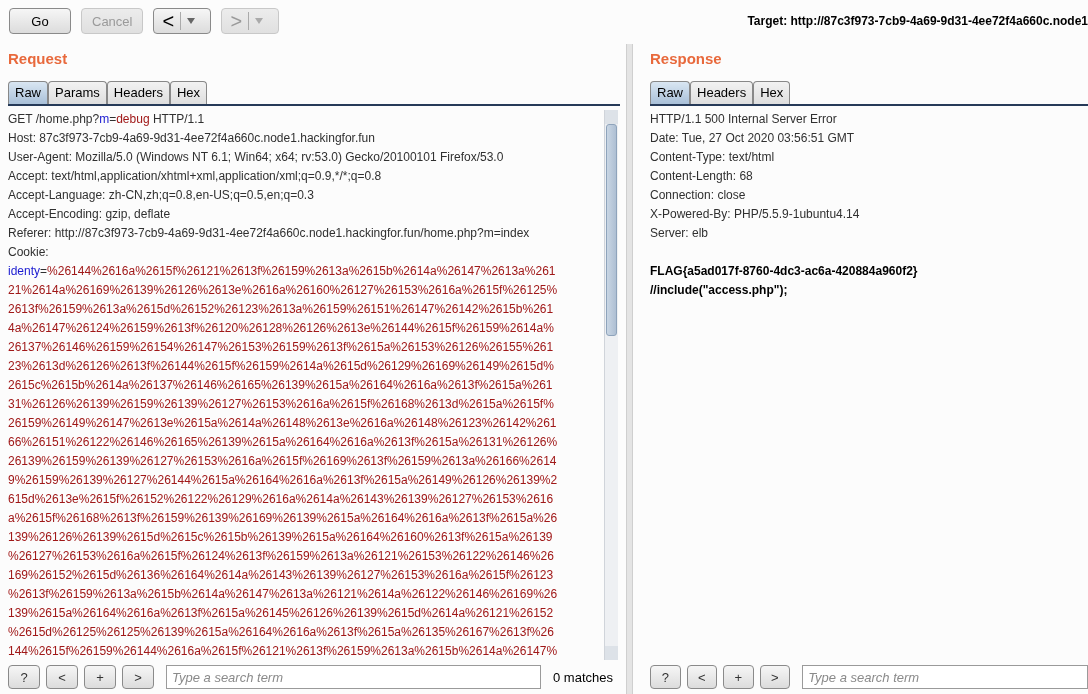  I want to click on request-line: User-Agent: Mozilla/5.0 (Windows NT 6.1; Win64; x64; rv:53.0) Gecko/20100101 Firefox/53.0, so click(256, 157).